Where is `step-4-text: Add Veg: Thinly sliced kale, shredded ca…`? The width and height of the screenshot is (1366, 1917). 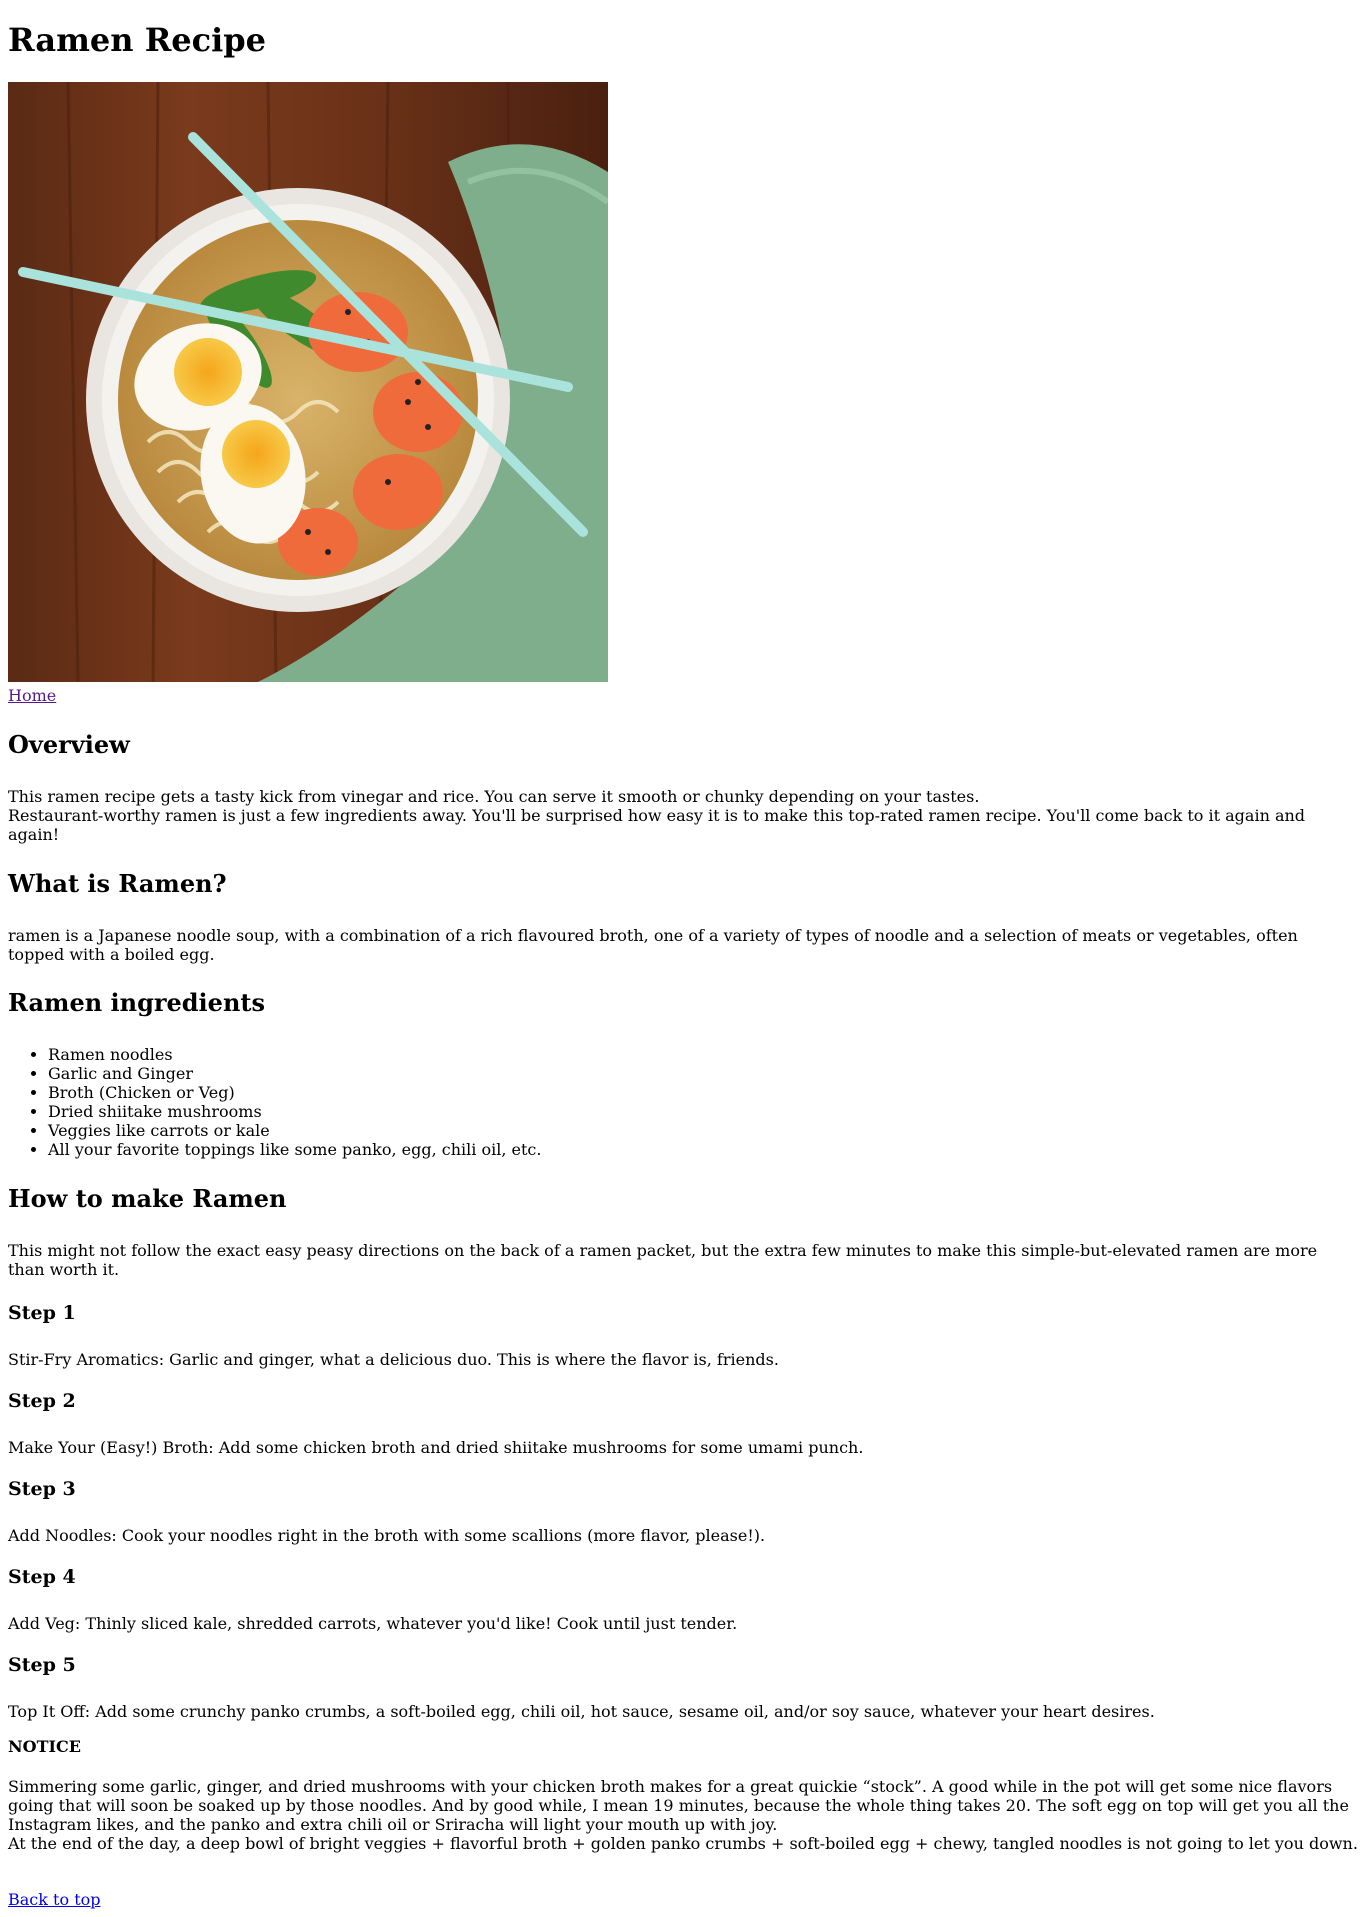
step-4-text: Add Veg: Thinly sliced kale, shredded ca… is located at coordinates (373, 1623).